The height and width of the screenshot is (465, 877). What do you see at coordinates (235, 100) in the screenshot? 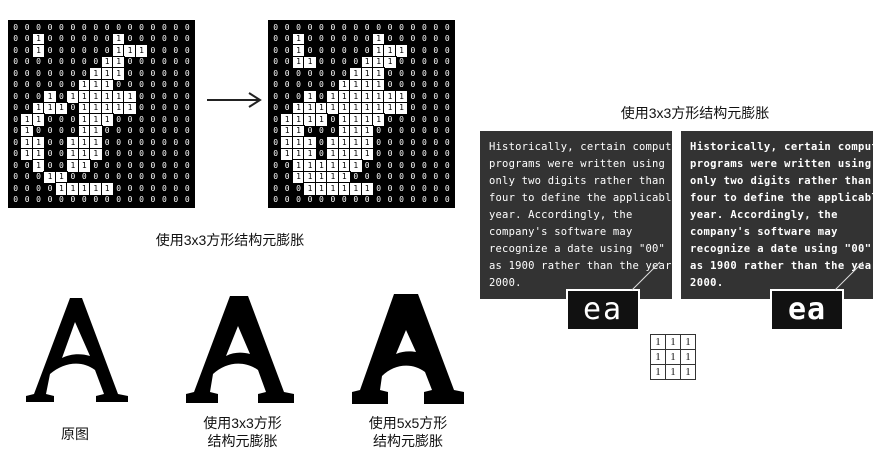
I see `arrow-right-icon` at bounding box center [235, 100].